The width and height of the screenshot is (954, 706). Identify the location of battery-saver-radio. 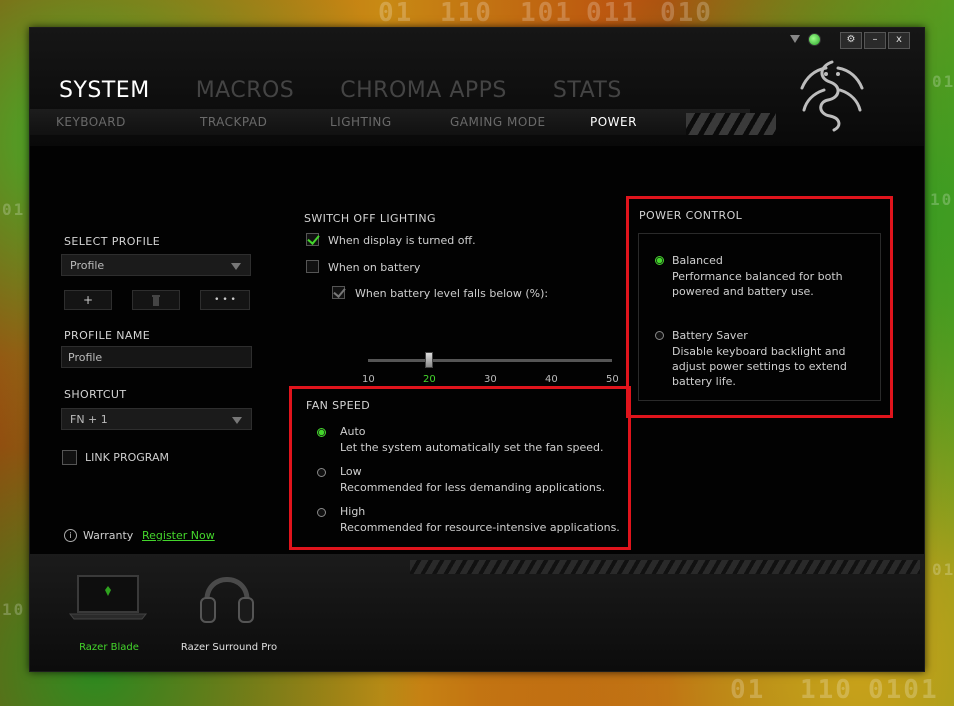
(659, 335).